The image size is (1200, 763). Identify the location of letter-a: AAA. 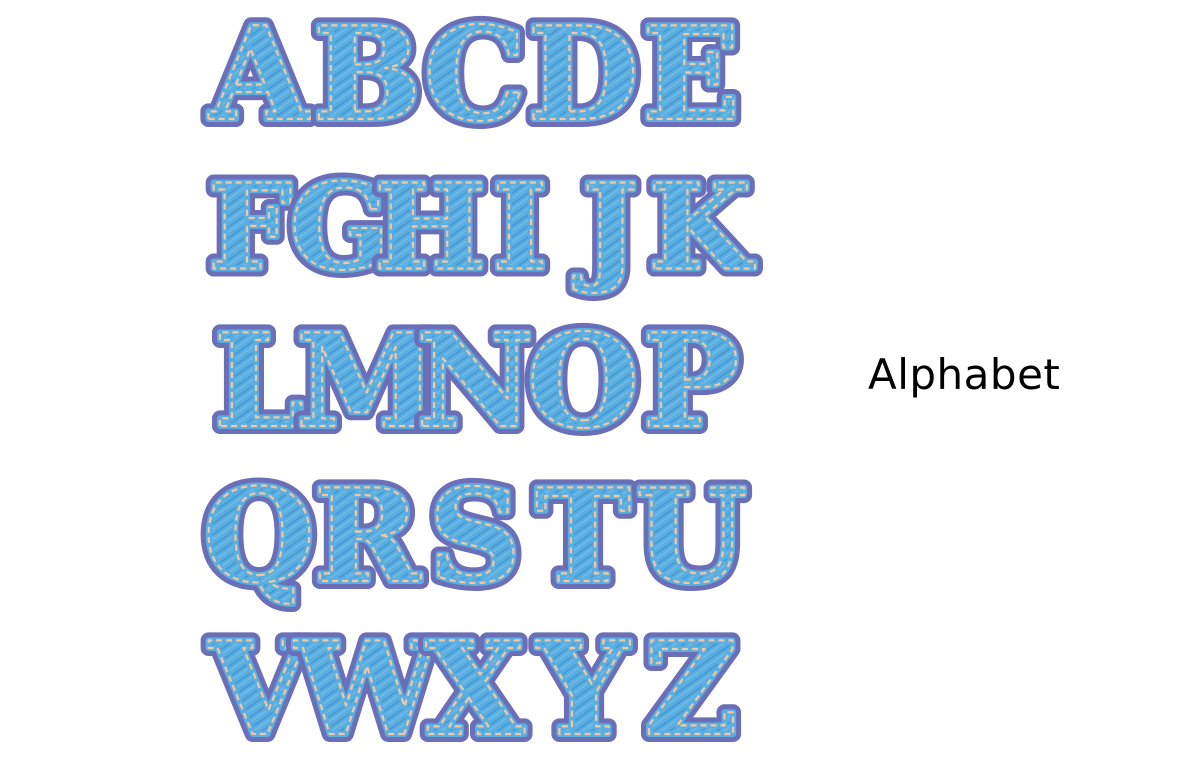
(259, 79).